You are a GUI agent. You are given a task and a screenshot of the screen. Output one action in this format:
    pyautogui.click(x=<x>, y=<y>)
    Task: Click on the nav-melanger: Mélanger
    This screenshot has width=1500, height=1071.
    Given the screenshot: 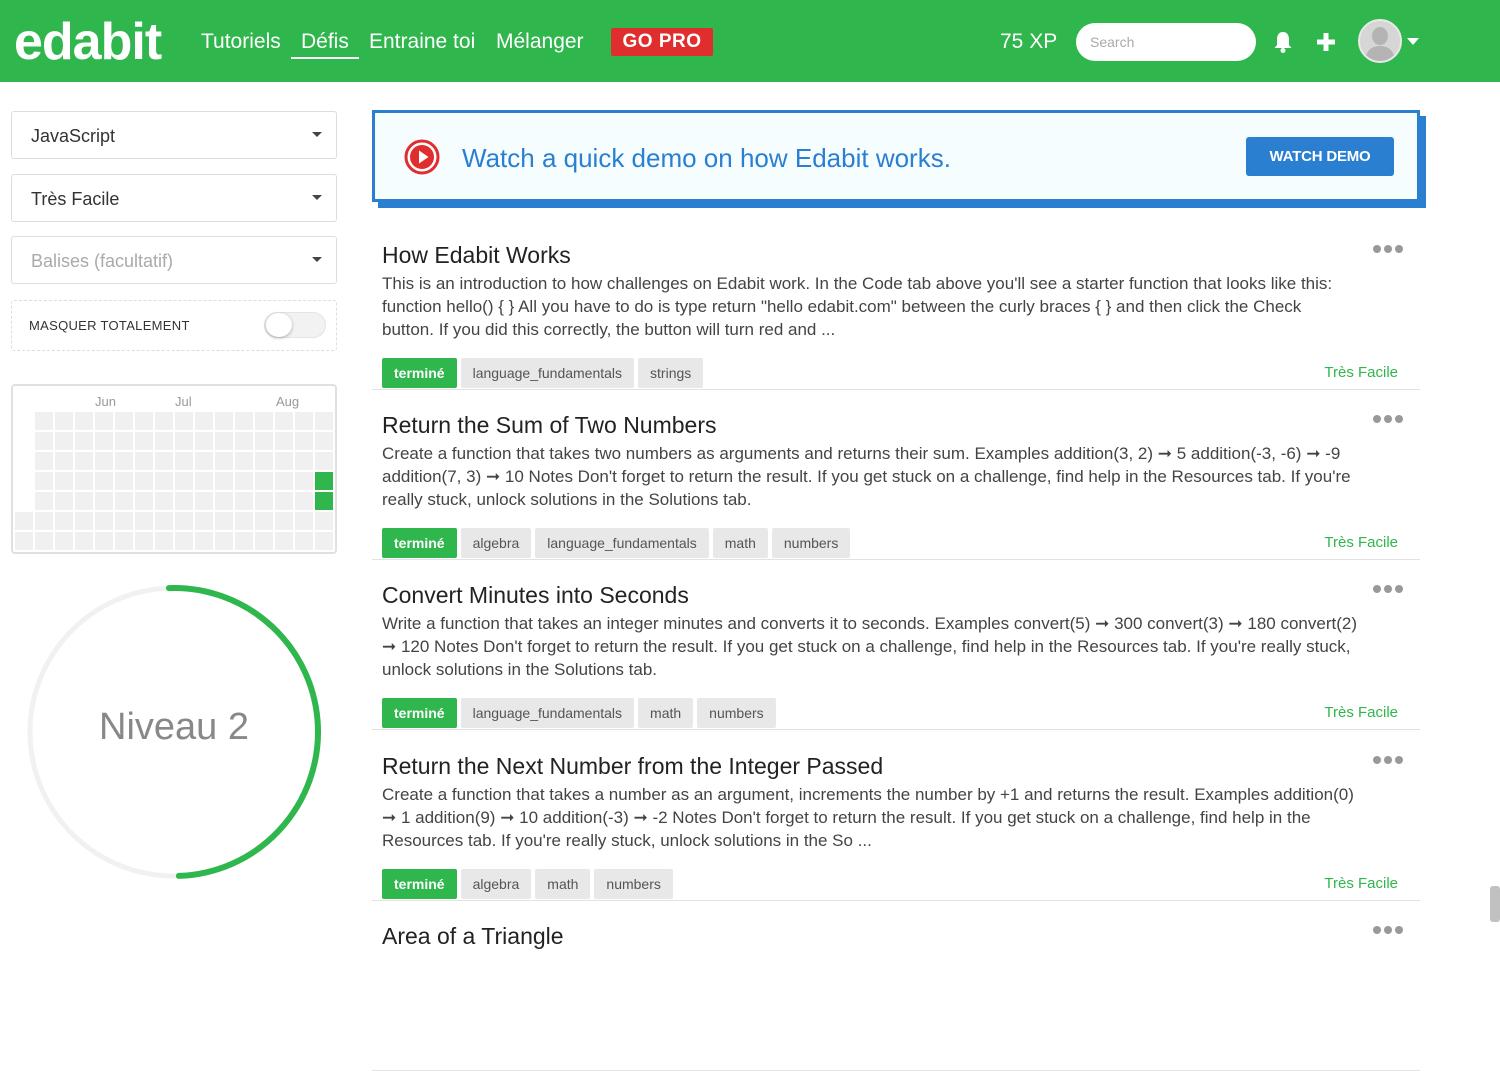 What is the action you would take?
    pyautogui.click(x=540, y=42)
    